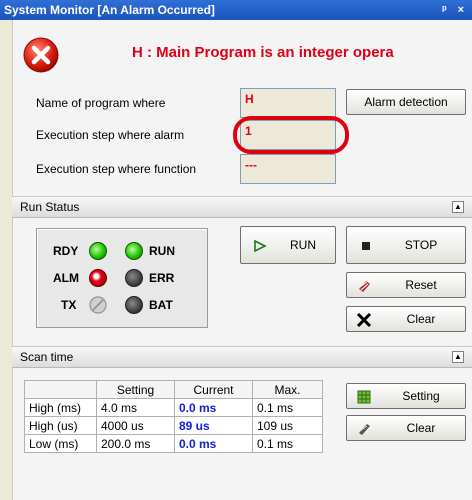 This screenshot has height=500, width=472. I want to click on led-label-run: RUN, so click(162, 251).